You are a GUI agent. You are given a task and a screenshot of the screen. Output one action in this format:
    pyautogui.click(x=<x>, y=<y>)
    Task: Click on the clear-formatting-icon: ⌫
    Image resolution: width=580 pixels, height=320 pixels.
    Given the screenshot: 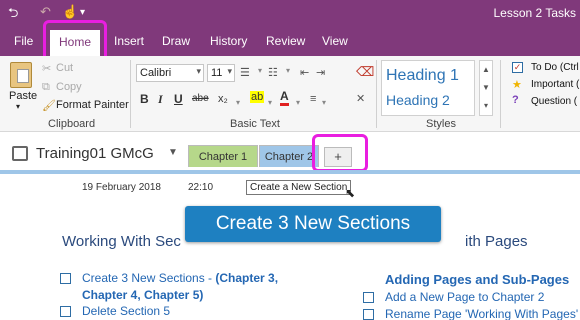 What is the action you would take?
    pyautogui.click(x=365, y=72)
    